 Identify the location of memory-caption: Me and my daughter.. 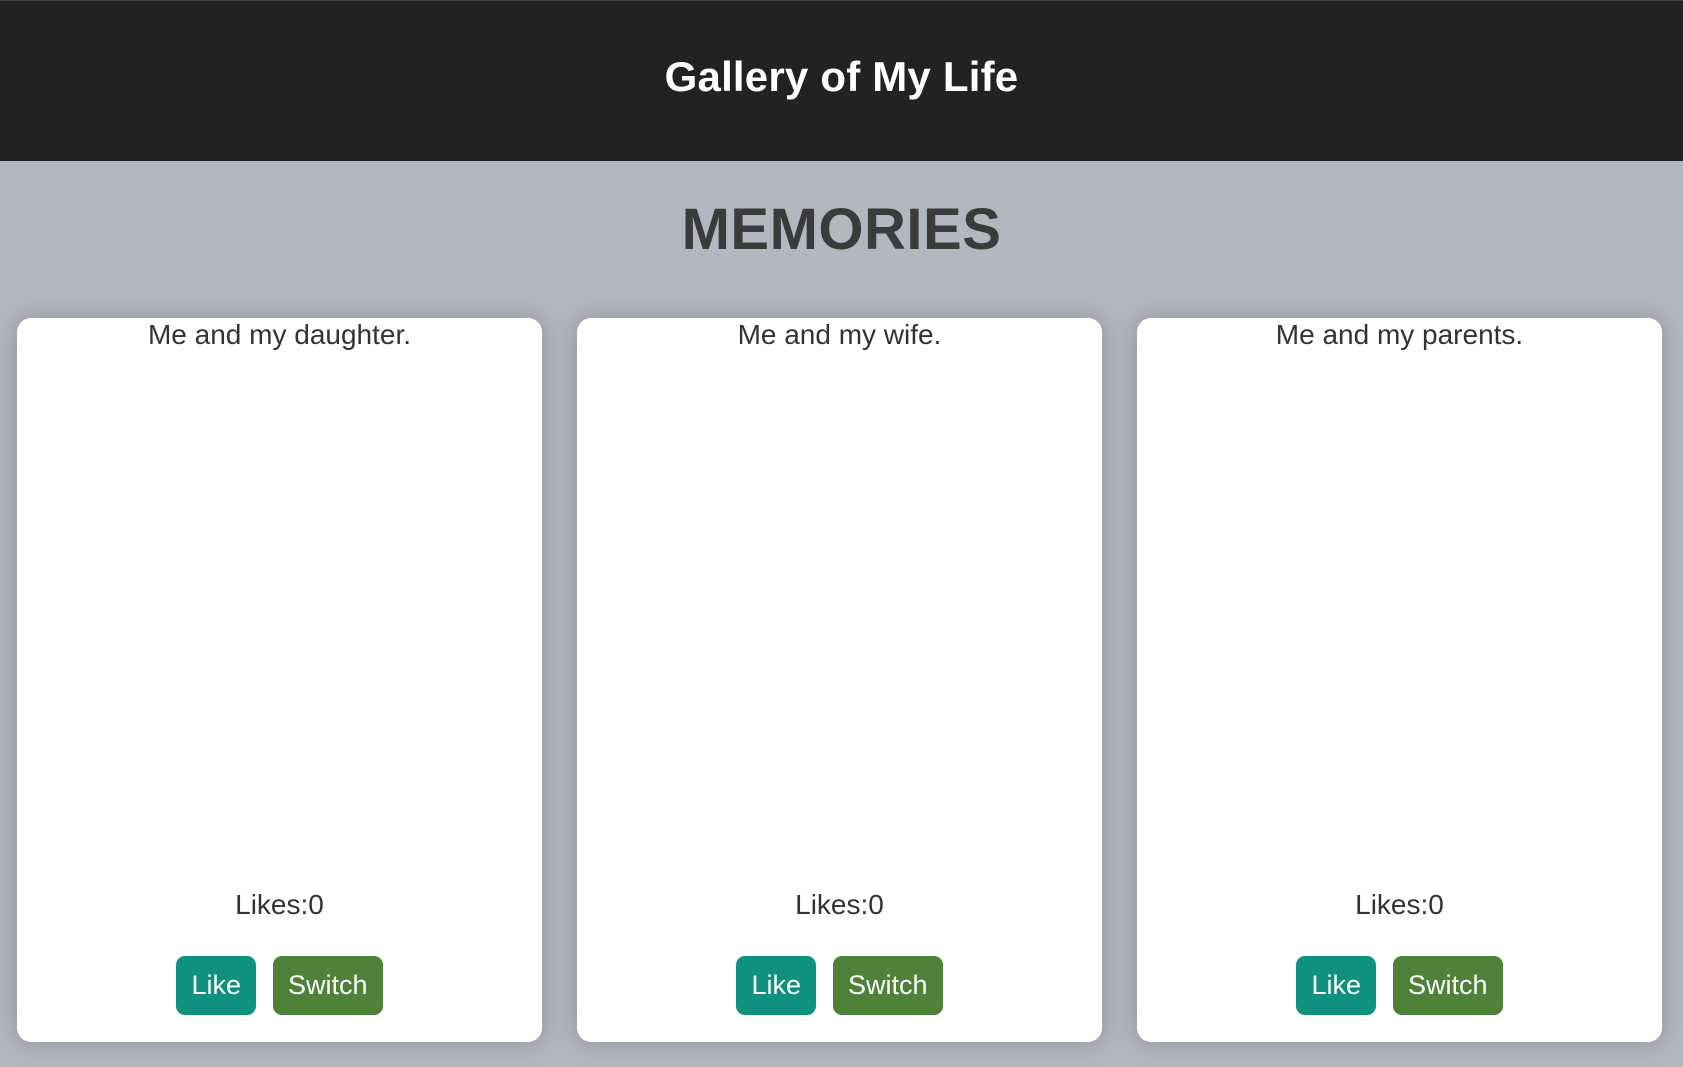
(279, 334).